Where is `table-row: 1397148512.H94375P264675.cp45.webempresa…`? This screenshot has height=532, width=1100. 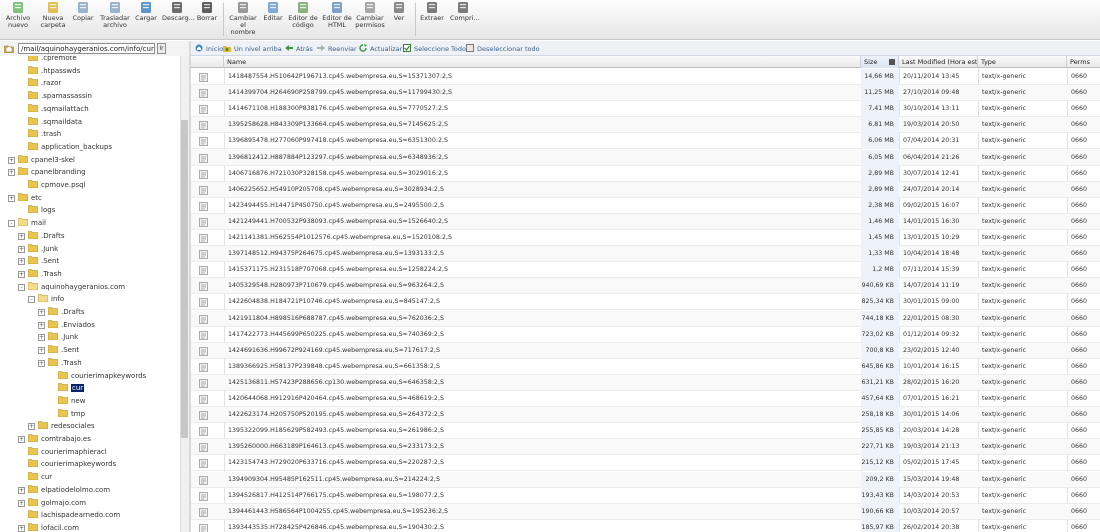 table-row: 1397148512.H94375P264675.cp45.webempresa… is located at coordinates (645, 254).